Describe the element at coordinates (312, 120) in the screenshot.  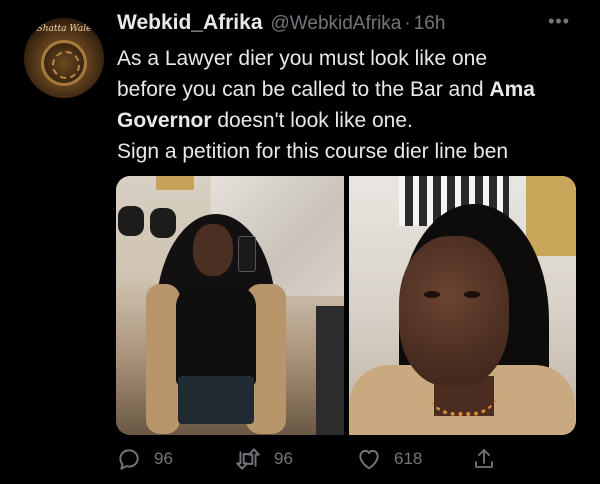
I see `tweet-line-3-text: doesn't look like one.` at that location.